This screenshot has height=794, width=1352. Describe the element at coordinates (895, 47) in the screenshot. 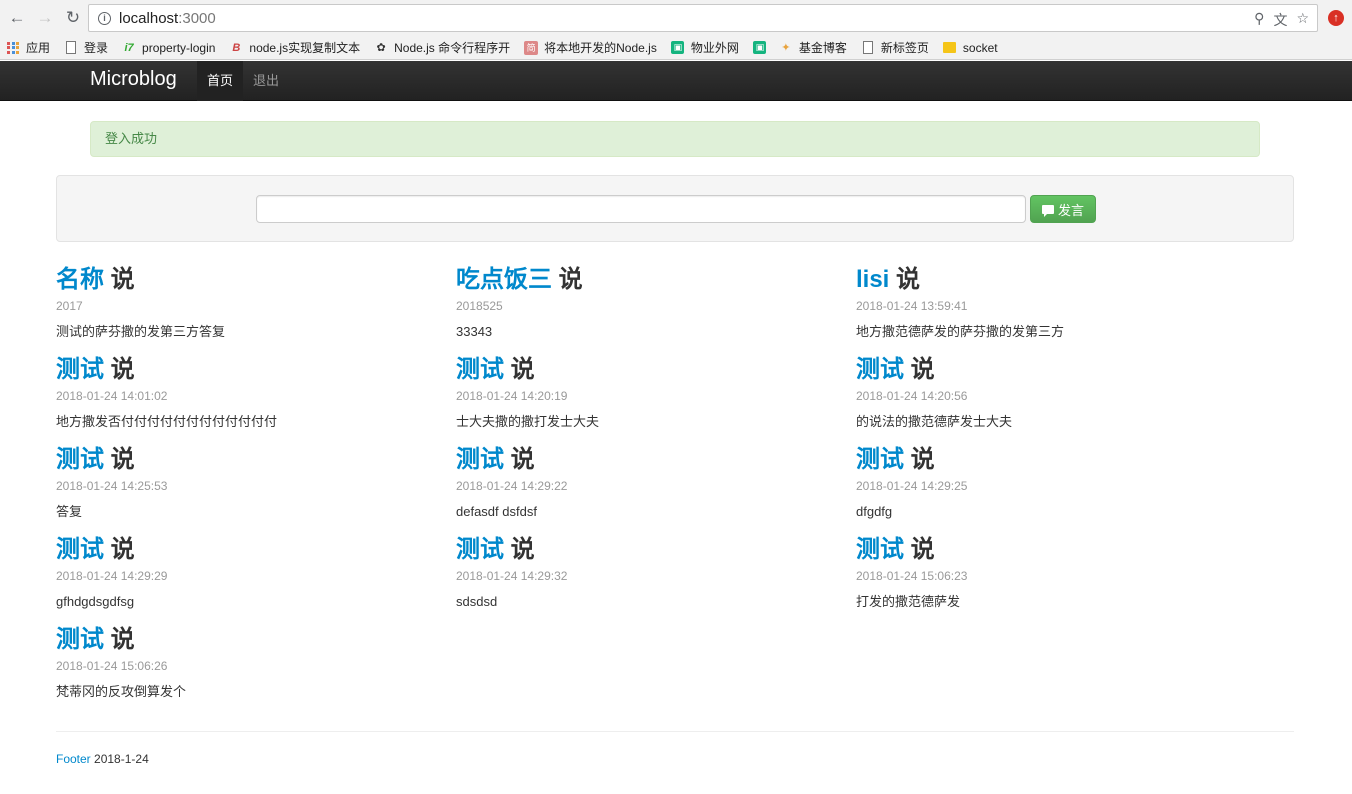

I see `bookmark-new-tab: 新标签页` at that location.